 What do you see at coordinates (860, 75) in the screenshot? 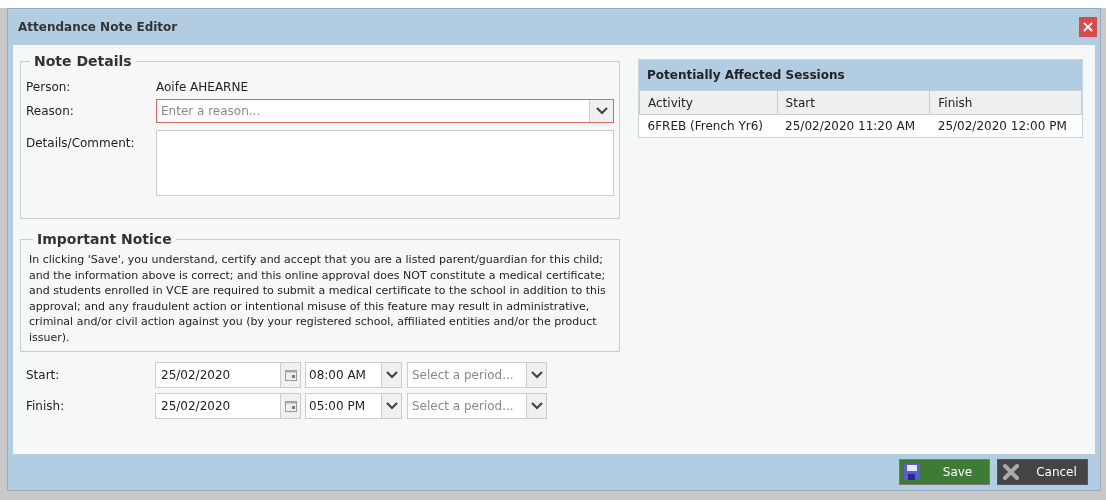
I see `panel-header: Potentially Affected Sessions` at bounding box center [860, 75].